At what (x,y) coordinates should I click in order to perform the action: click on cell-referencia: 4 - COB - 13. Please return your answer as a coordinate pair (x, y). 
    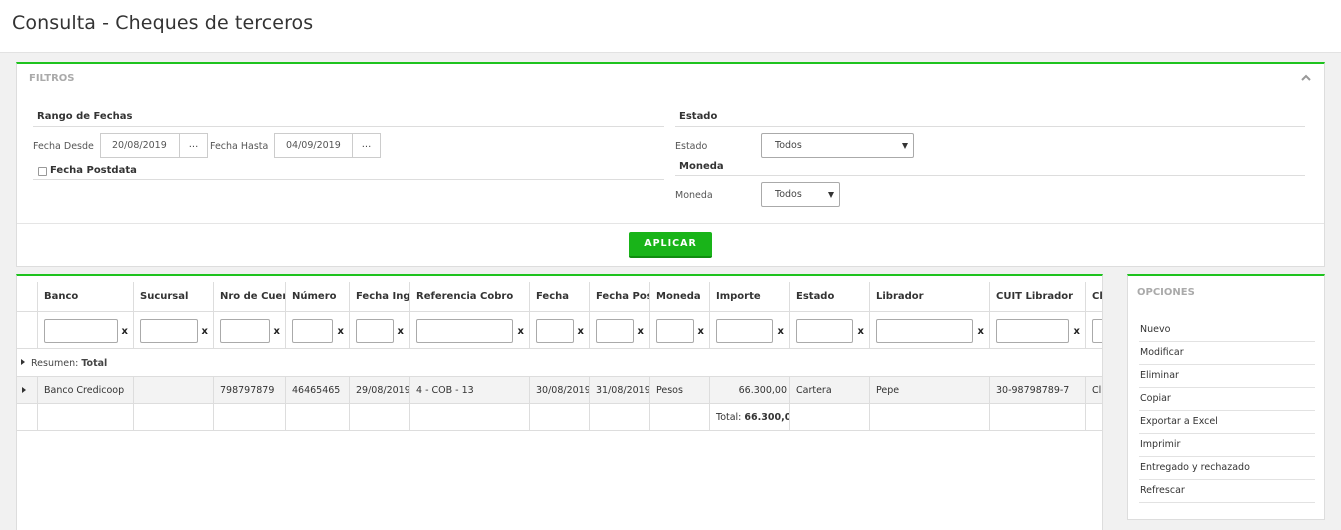
    Looking at the image, I should click on (470, 390).